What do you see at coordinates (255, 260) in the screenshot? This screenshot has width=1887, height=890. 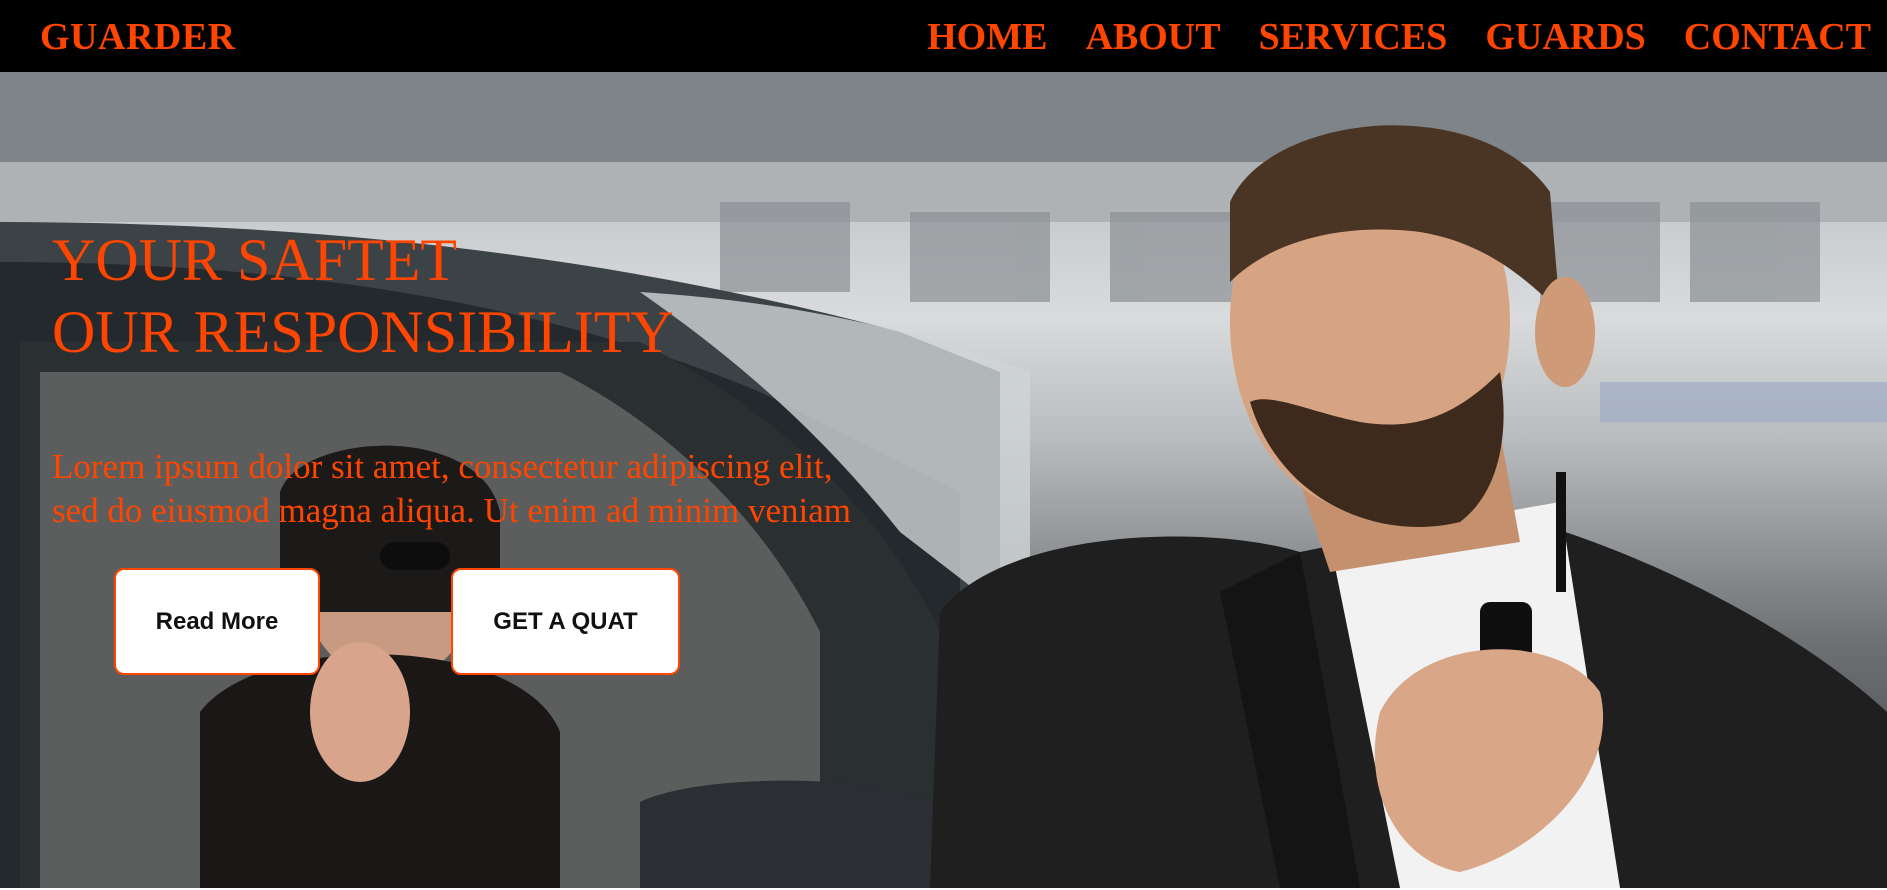 I see `hero-title-line-1: YOUR SAFTET` at bounding box center [255, 260].